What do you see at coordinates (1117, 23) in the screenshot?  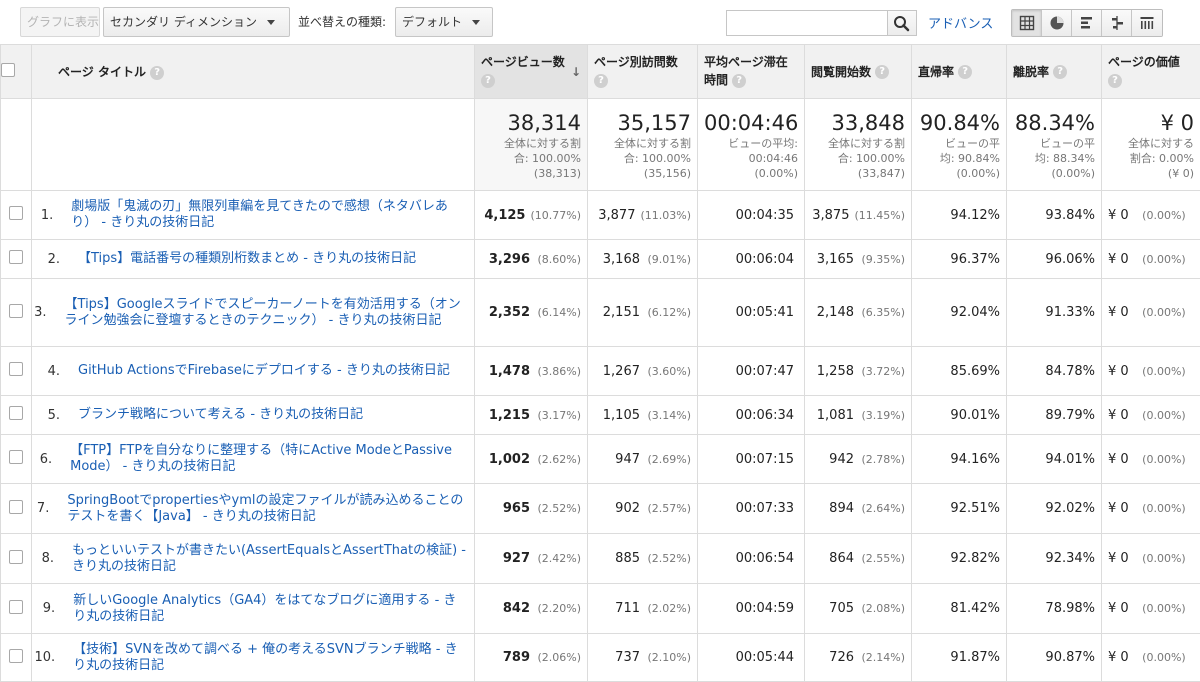 I see `comparison-view-button` at bounding box center [1117, 23].